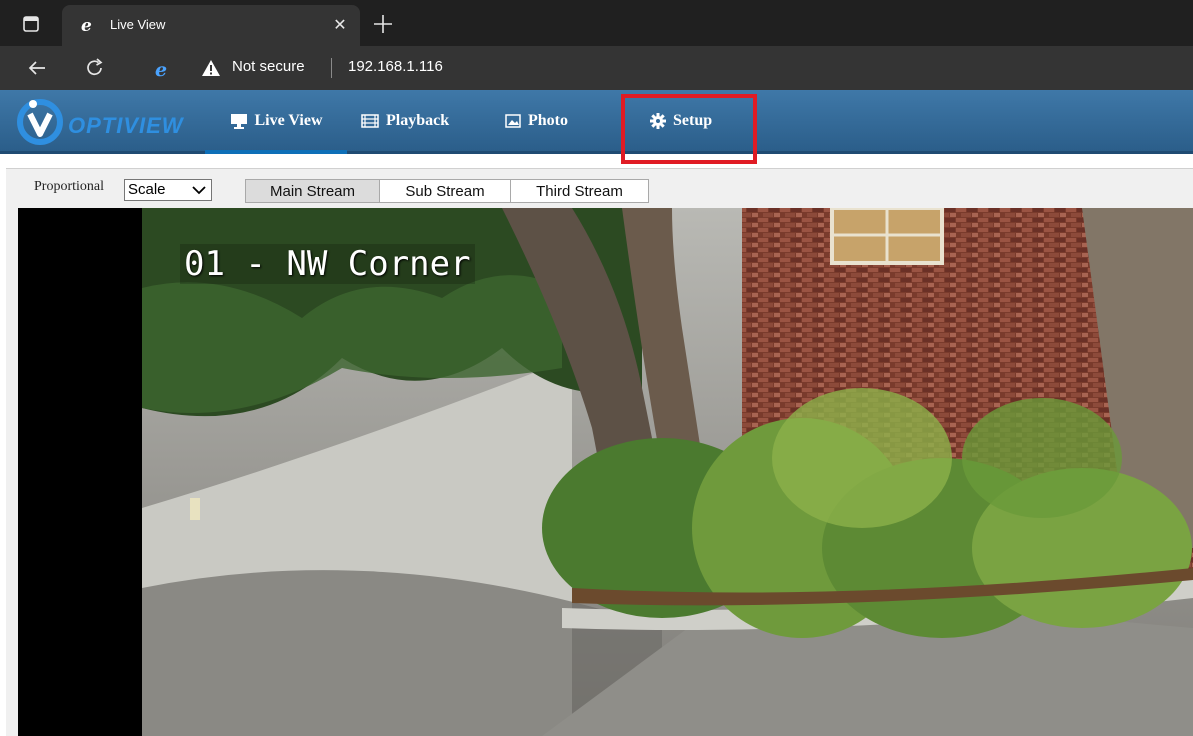 The height and width of the screenshot is (736, 1193). I want to click on ie-icon: e, so click(89, 26).